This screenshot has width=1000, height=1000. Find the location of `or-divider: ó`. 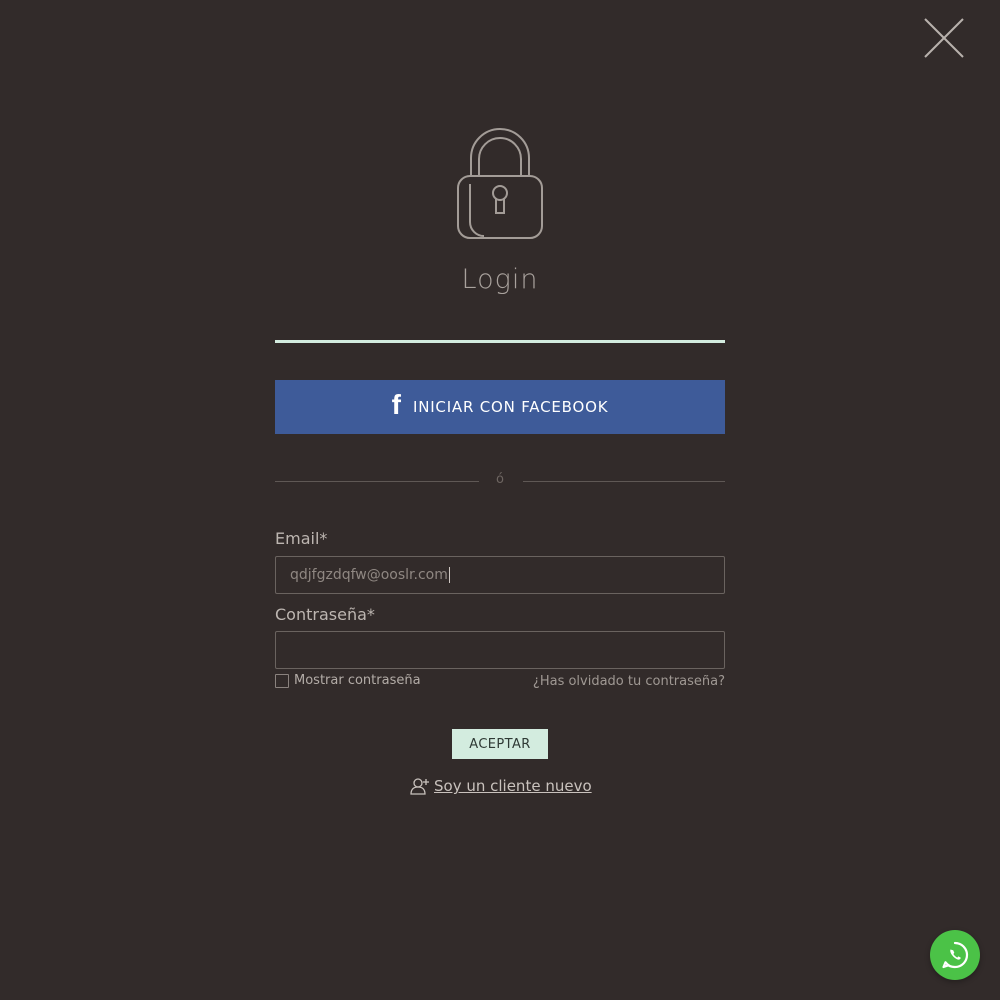

or-divider: ó is located at coordinates (500, 481).